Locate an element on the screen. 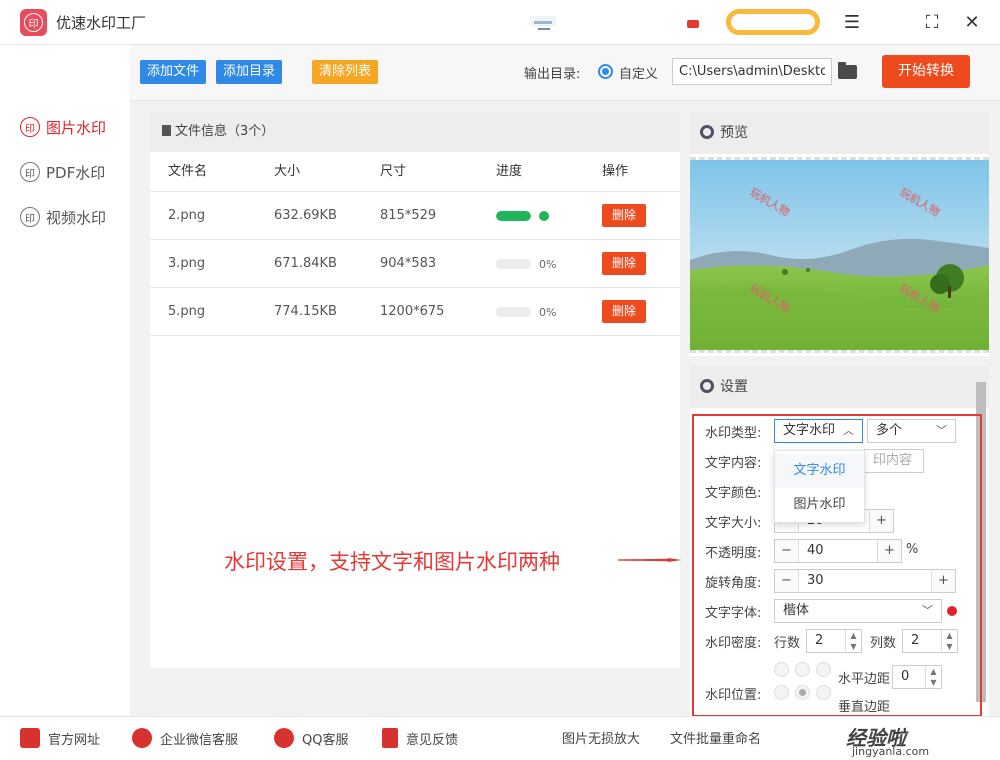 This screenshot has height=760, width=1000. sidebar-item-video-watermark: 印视频水印 is located at coordinates (63, 217).